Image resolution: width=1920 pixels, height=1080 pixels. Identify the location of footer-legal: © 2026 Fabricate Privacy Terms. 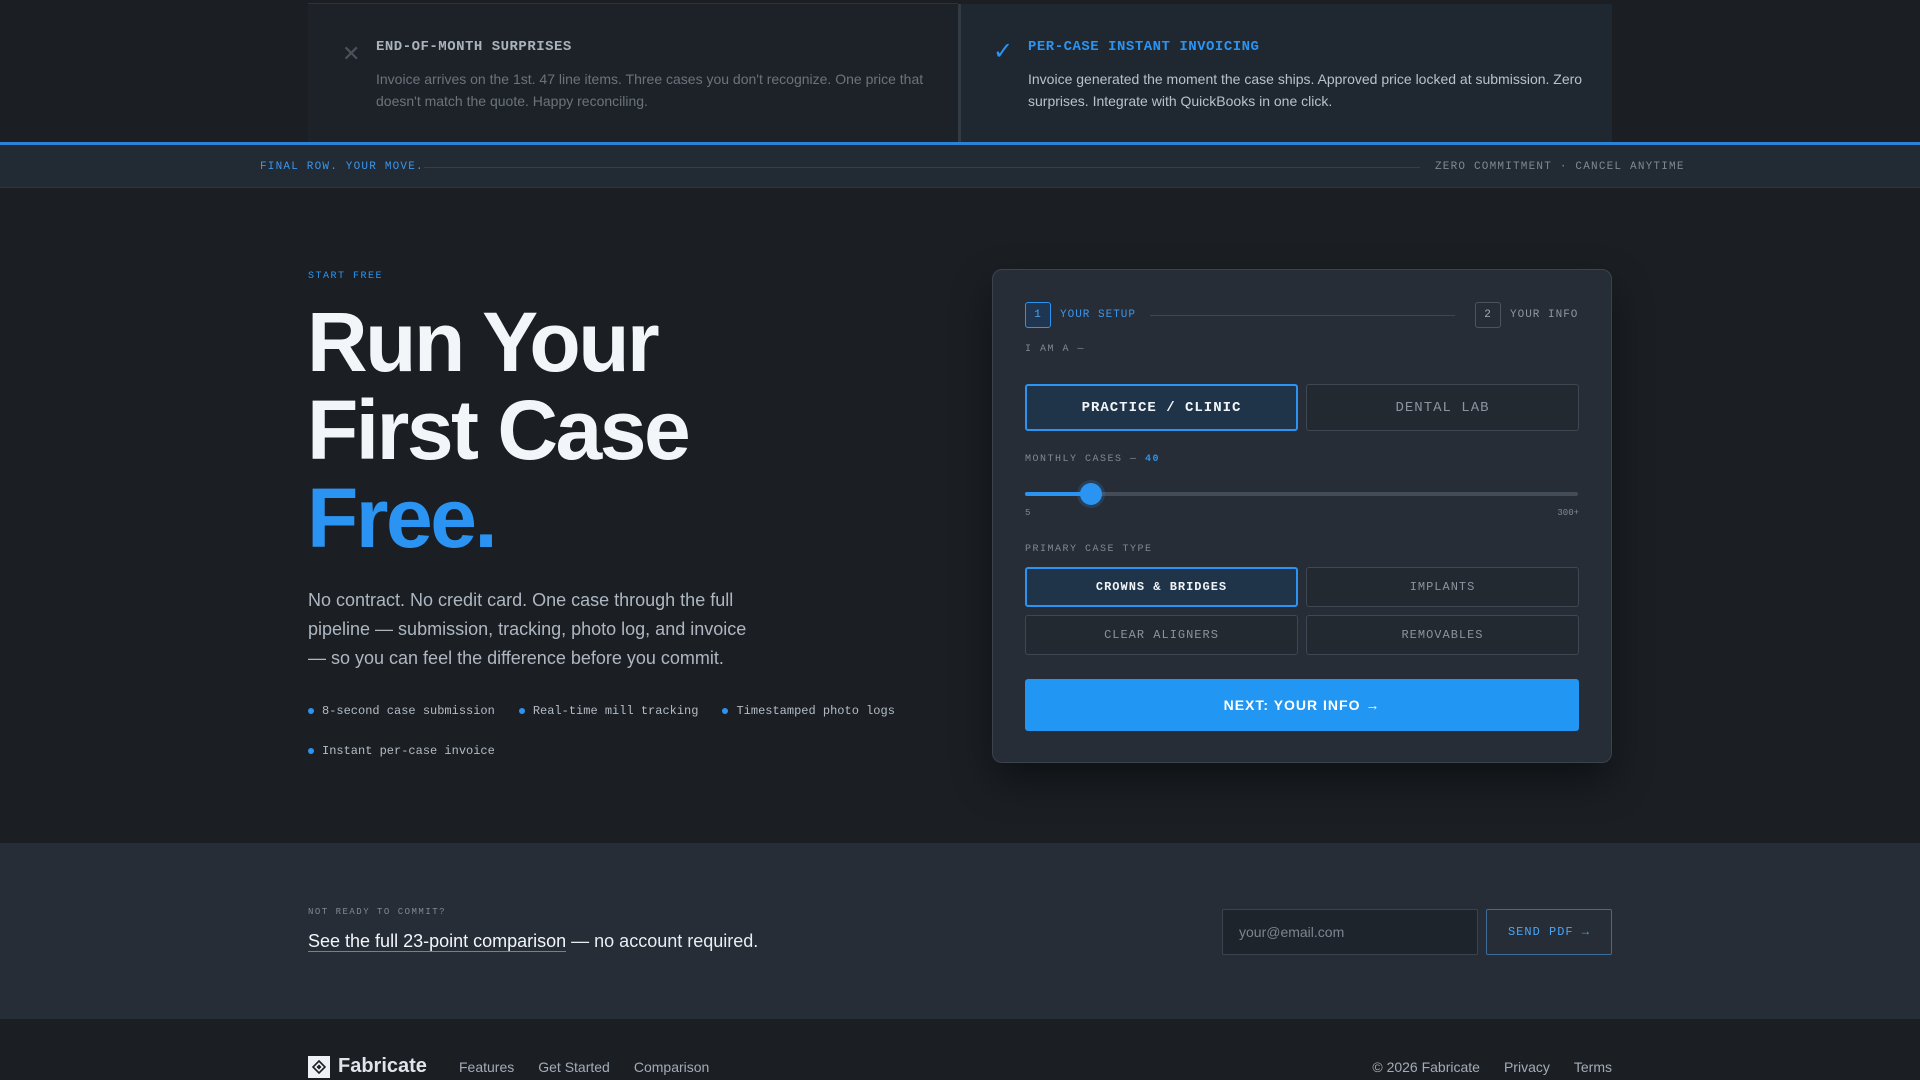
(1492, 1067).